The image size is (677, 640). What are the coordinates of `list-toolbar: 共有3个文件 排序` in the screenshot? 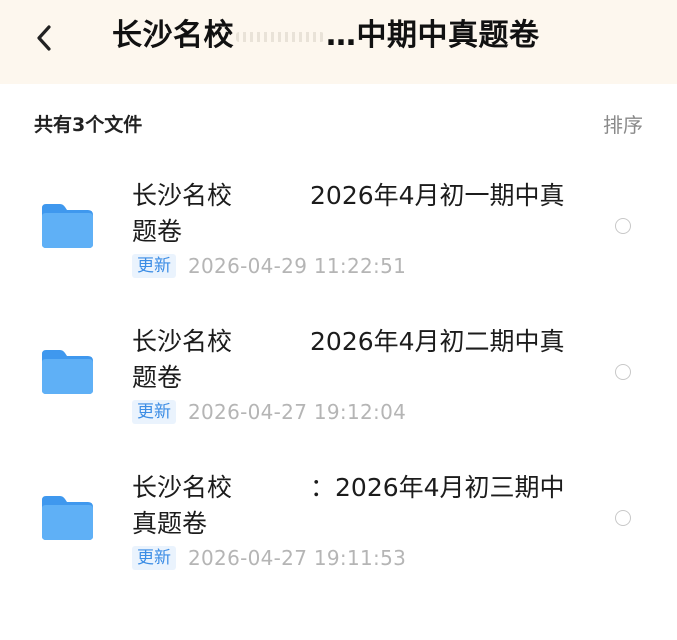 It's located at (338, 122).